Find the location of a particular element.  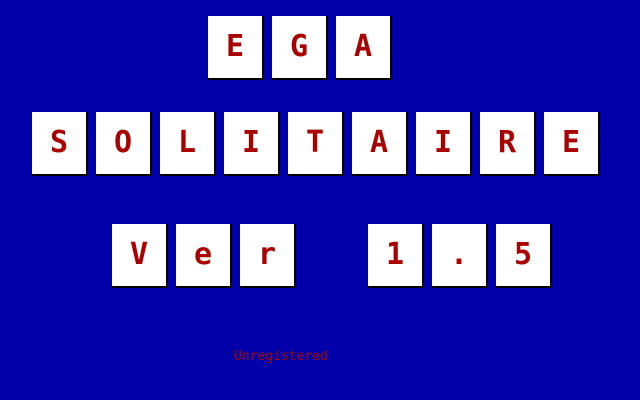

letter-tile: O is located at coordinates (124, 144).